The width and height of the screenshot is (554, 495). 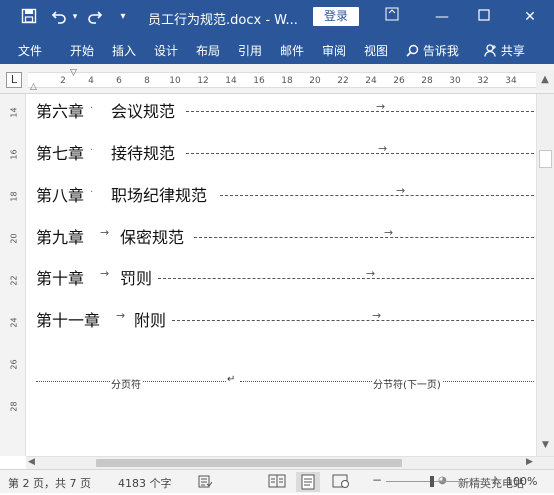 What do you see at coordinates (376, 50) in the screenshot?
I see `tab-view: 视图` at bounding box center [376, 50].